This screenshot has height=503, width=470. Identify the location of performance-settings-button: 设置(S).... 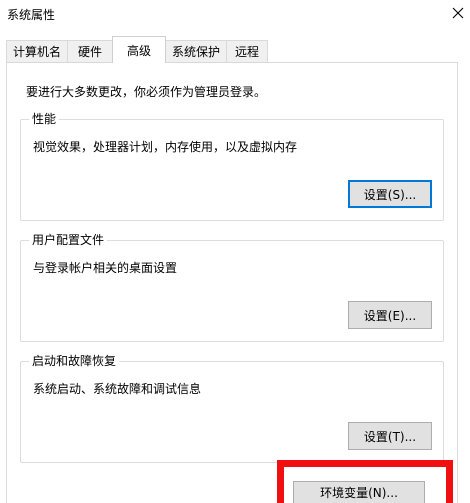
(390, 194).